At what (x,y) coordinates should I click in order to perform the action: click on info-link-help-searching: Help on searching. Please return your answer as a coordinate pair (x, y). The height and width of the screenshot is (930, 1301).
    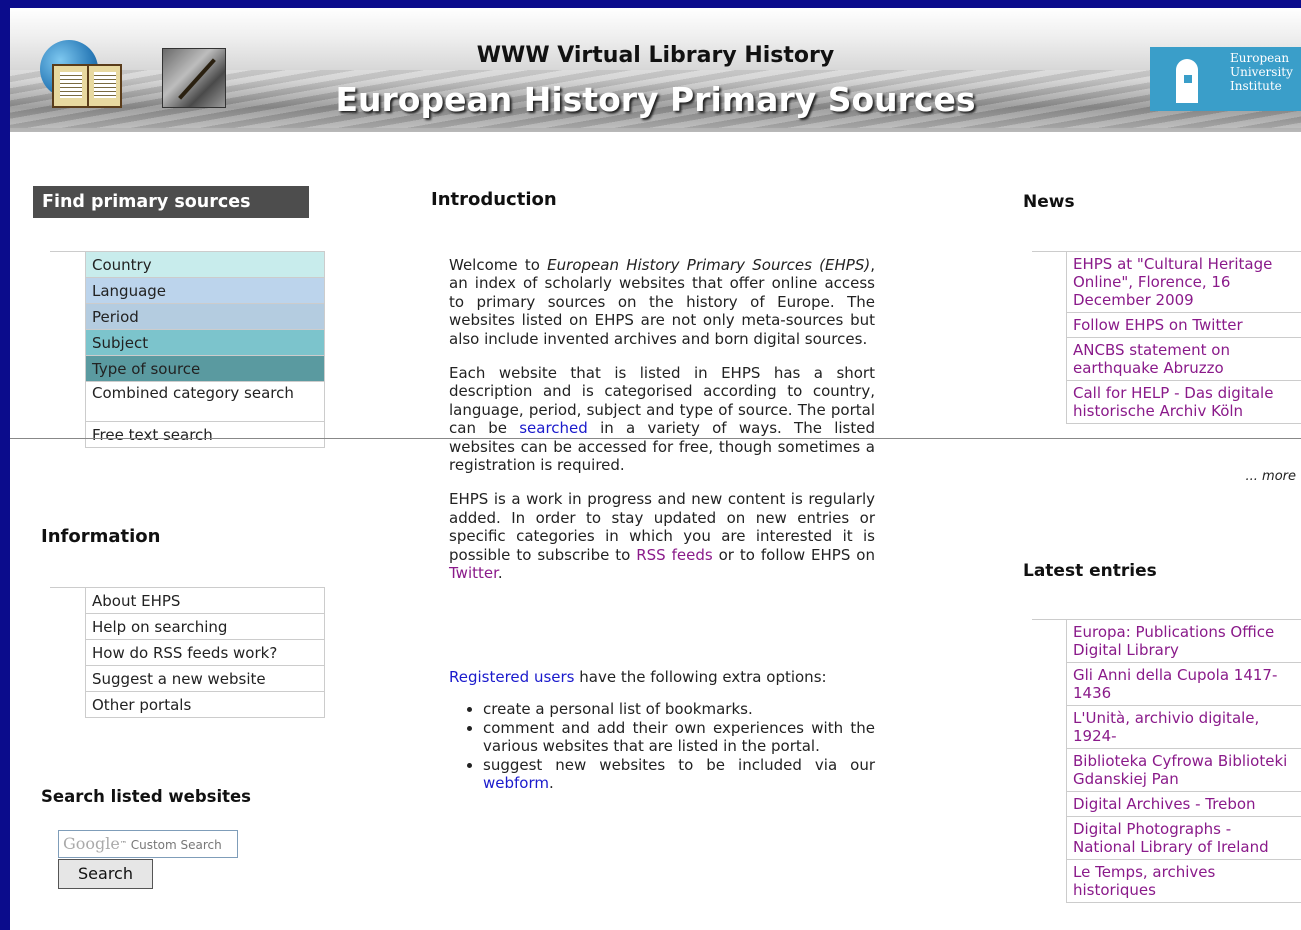
    Looking at the image, I should click on (205, 627).